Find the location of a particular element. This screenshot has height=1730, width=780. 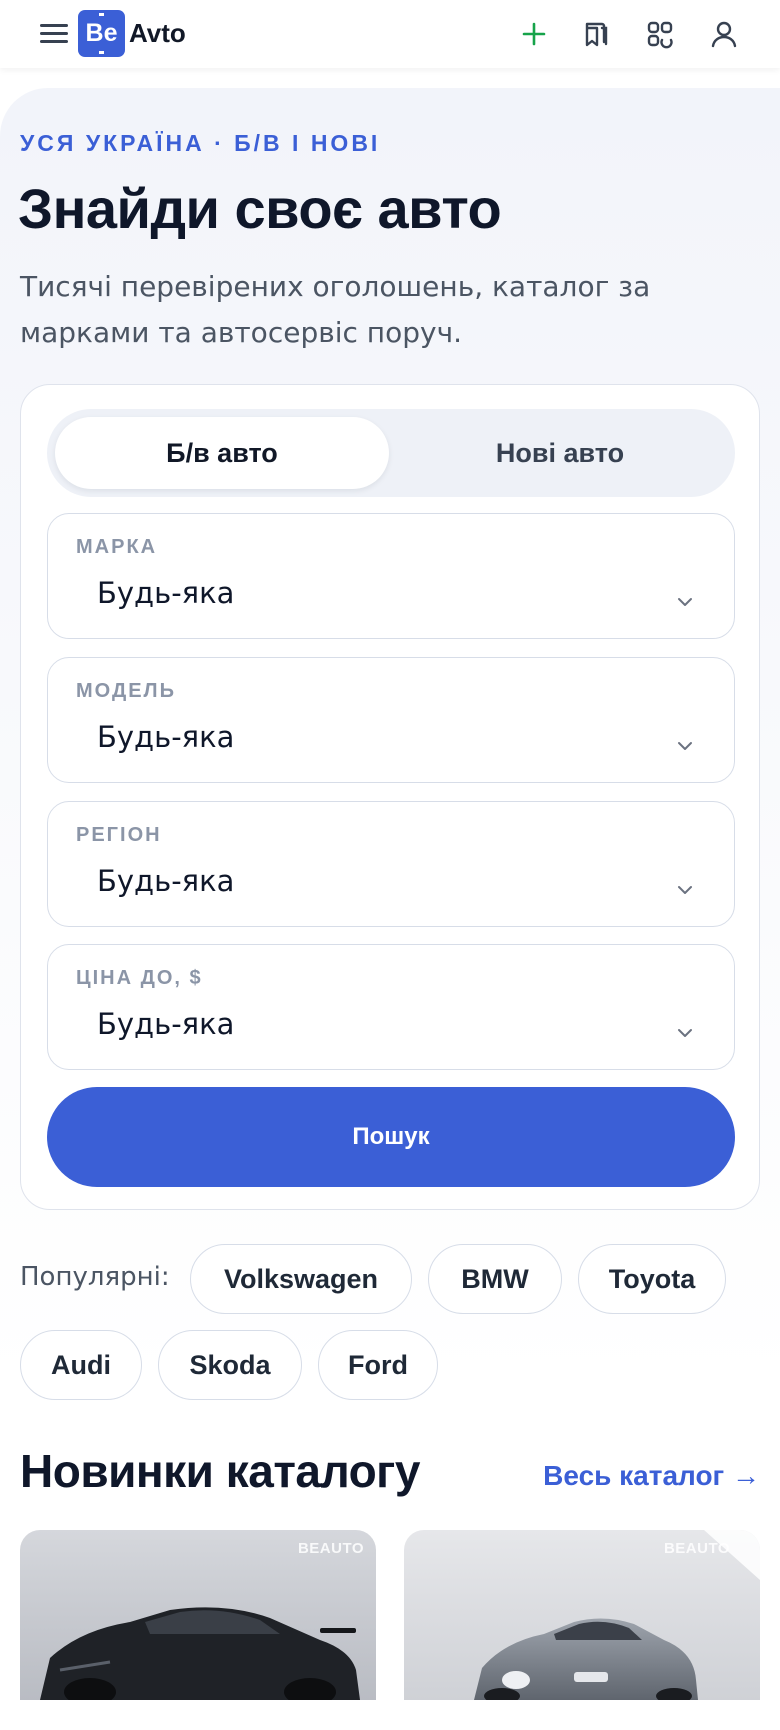

price-select: ЦІНА ДО, $ Будь-яка is located at coordinates (391, 1007).